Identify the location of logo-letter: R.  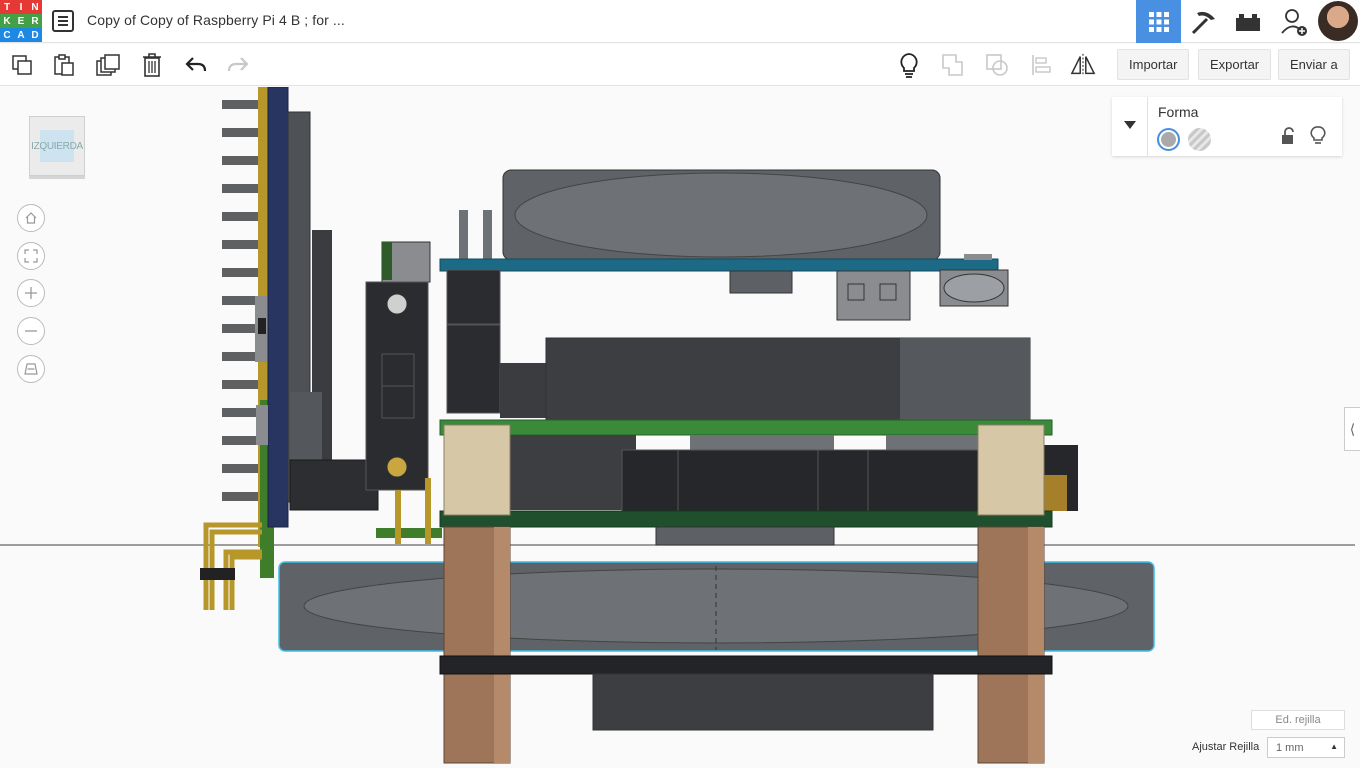
(35, 21).